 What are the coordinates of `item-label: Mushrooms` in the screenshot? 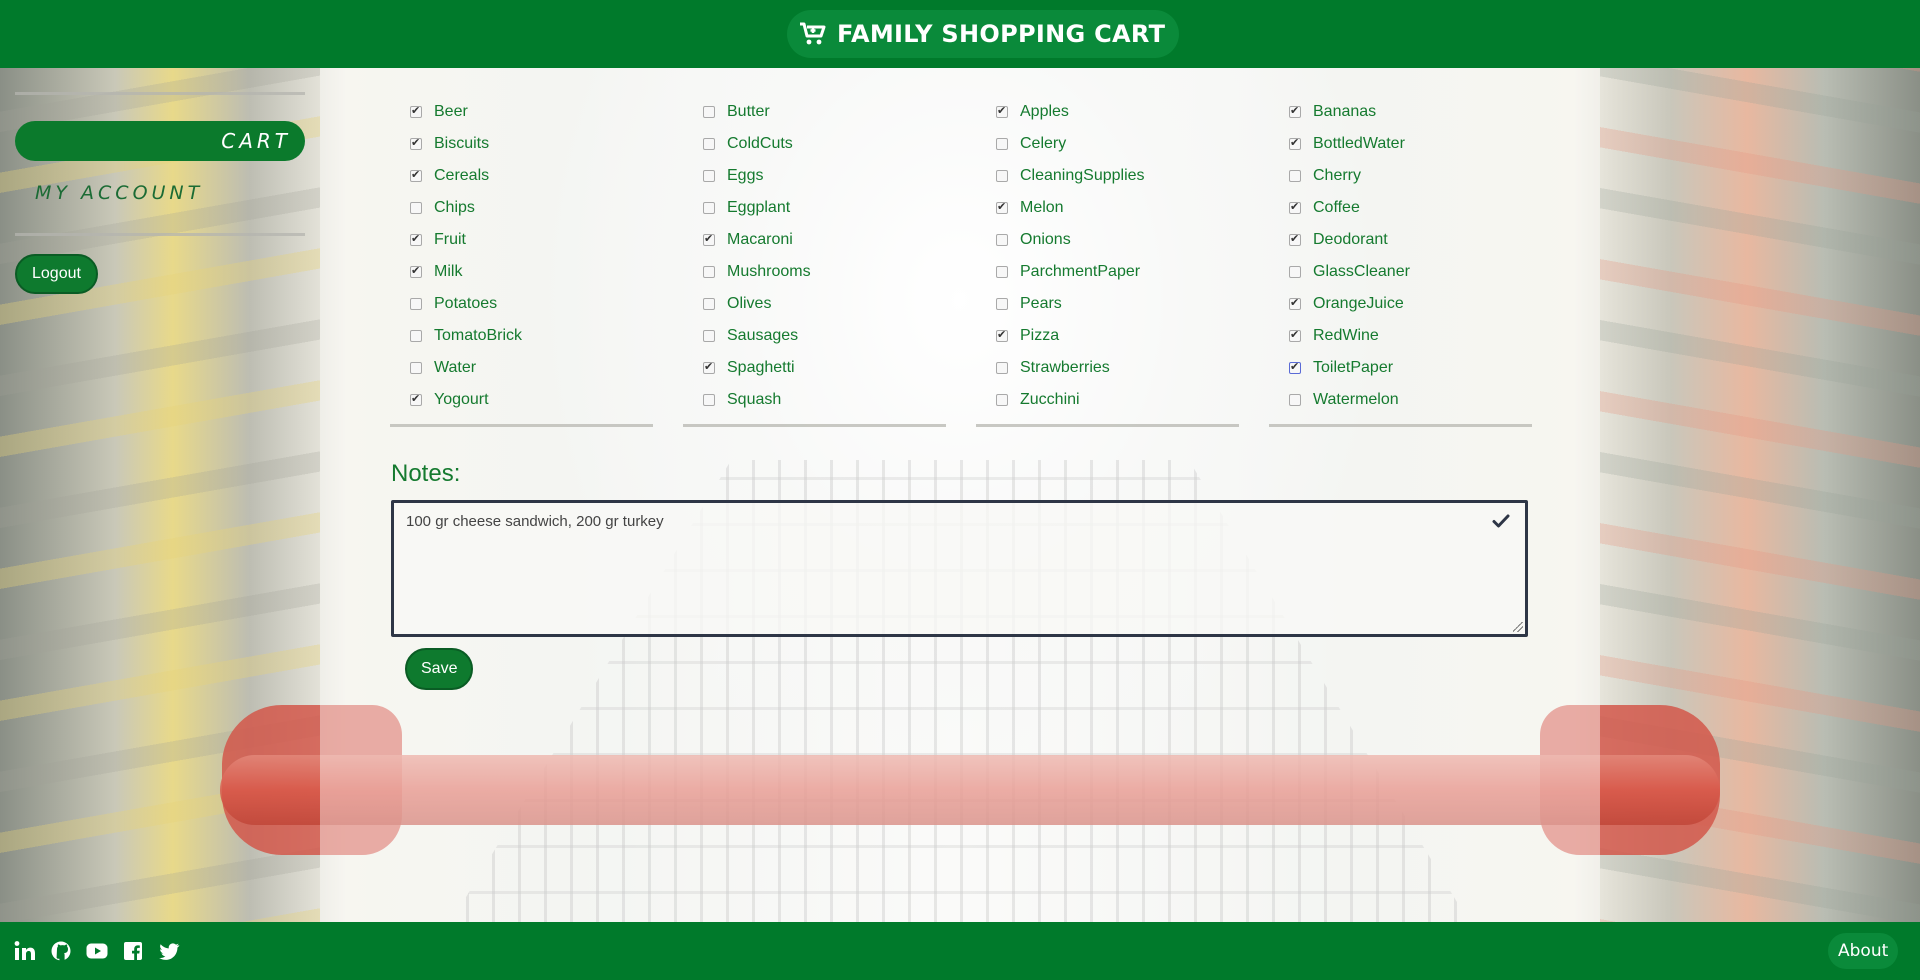 It's located at (769, 272).